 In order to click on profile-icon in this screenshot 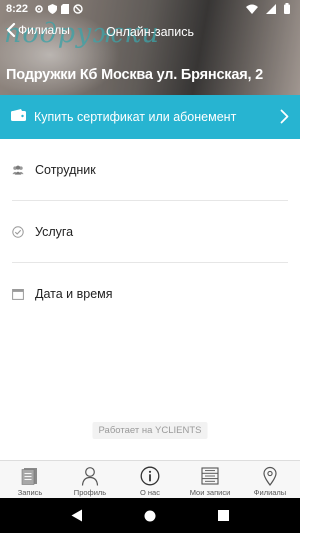, I will do `click(90, 476)`.